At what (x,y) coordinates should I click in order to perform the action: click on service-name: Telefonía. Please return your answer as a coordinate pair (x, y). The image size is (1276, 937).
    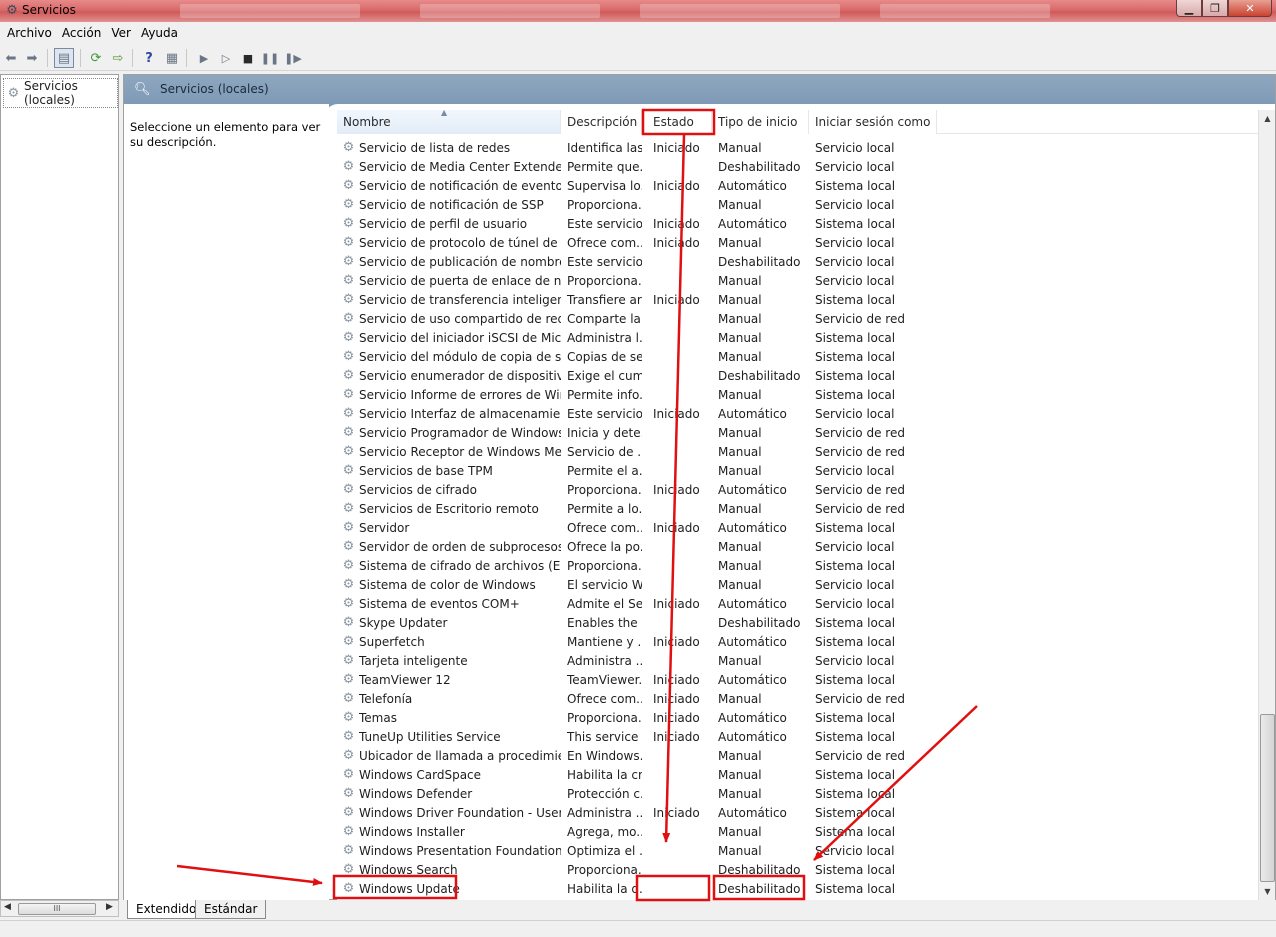
    Looking at the image, I should click on (386, 698).